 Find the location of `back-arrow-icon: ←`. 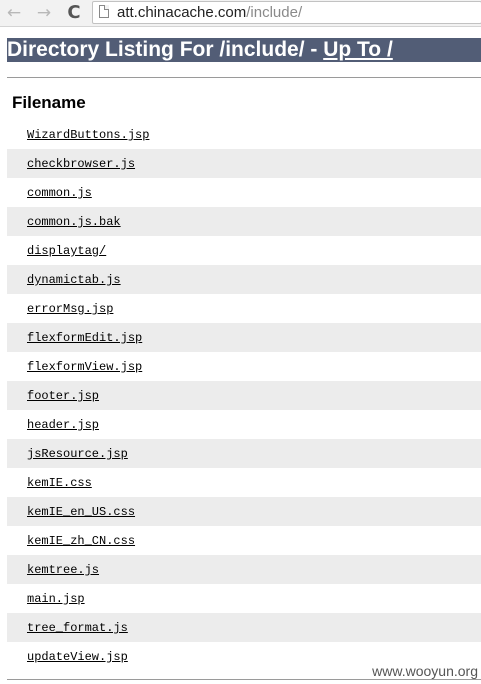

back-arrow-icon: ← is located at coordinates (14, 13).